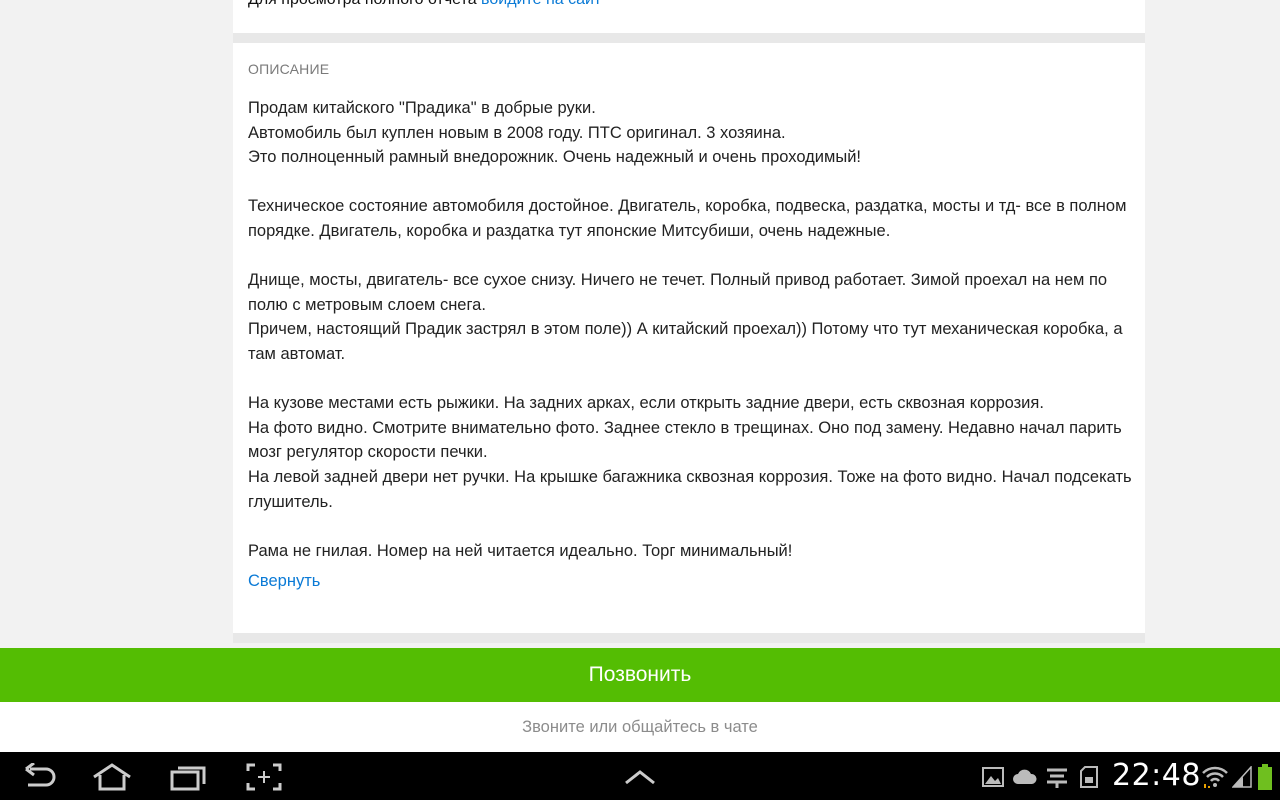  Describe the element at coordinates (289, 69) in the screenshot. I see `section-title: ОПИСАНИЕ` at that location.